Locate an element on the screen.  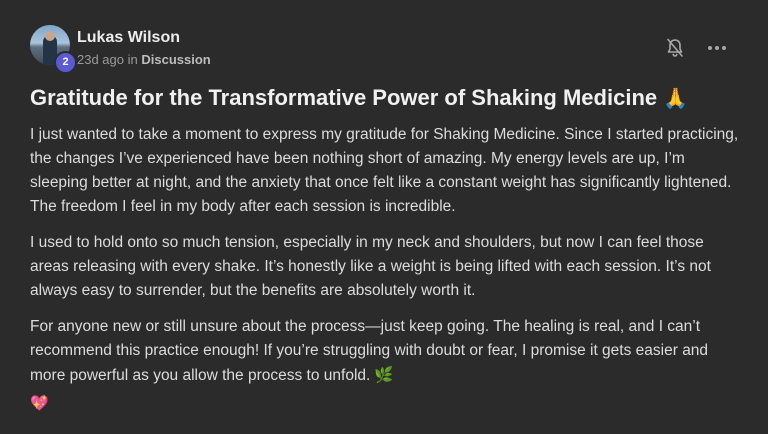
post-meta: 23d ago in Discussion is located at coordinates (144, 59).